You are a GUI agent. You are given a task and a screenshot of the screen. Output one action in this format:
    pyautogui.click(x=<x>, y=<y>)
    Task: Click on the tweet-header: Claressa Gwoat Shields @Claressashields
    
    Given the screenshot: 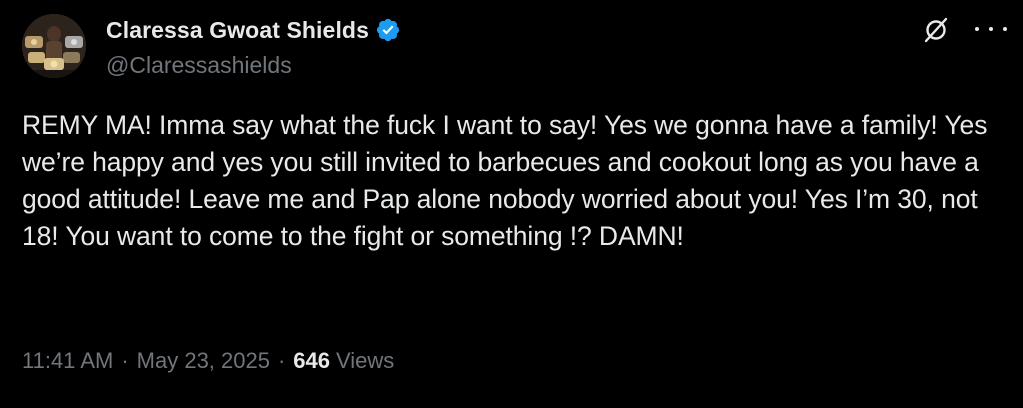 What is the action you would take?
    pyautogui.click(x=211, y=47)
    